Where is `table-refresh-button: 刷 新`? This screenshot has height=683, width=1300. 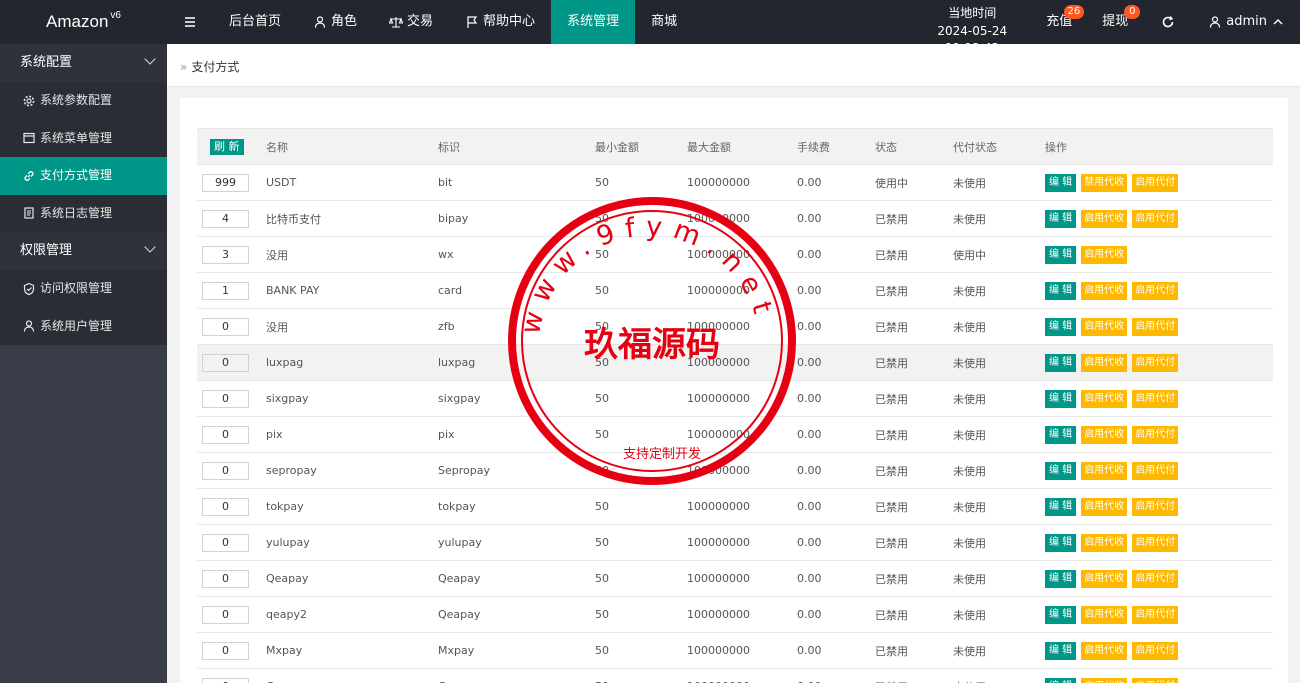 table-refresh-button: 刷 新 is located at coordinates (227, 146).